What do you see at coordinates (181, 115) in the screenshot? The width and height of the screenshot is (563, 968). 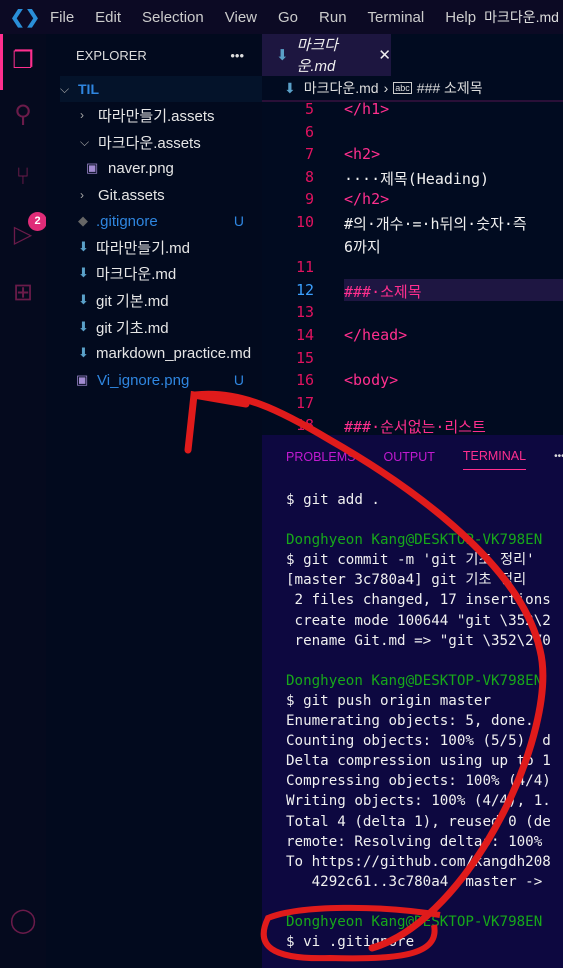 I see `tree-item: › 따라만들기.assets` at bounding box center [181, 115].